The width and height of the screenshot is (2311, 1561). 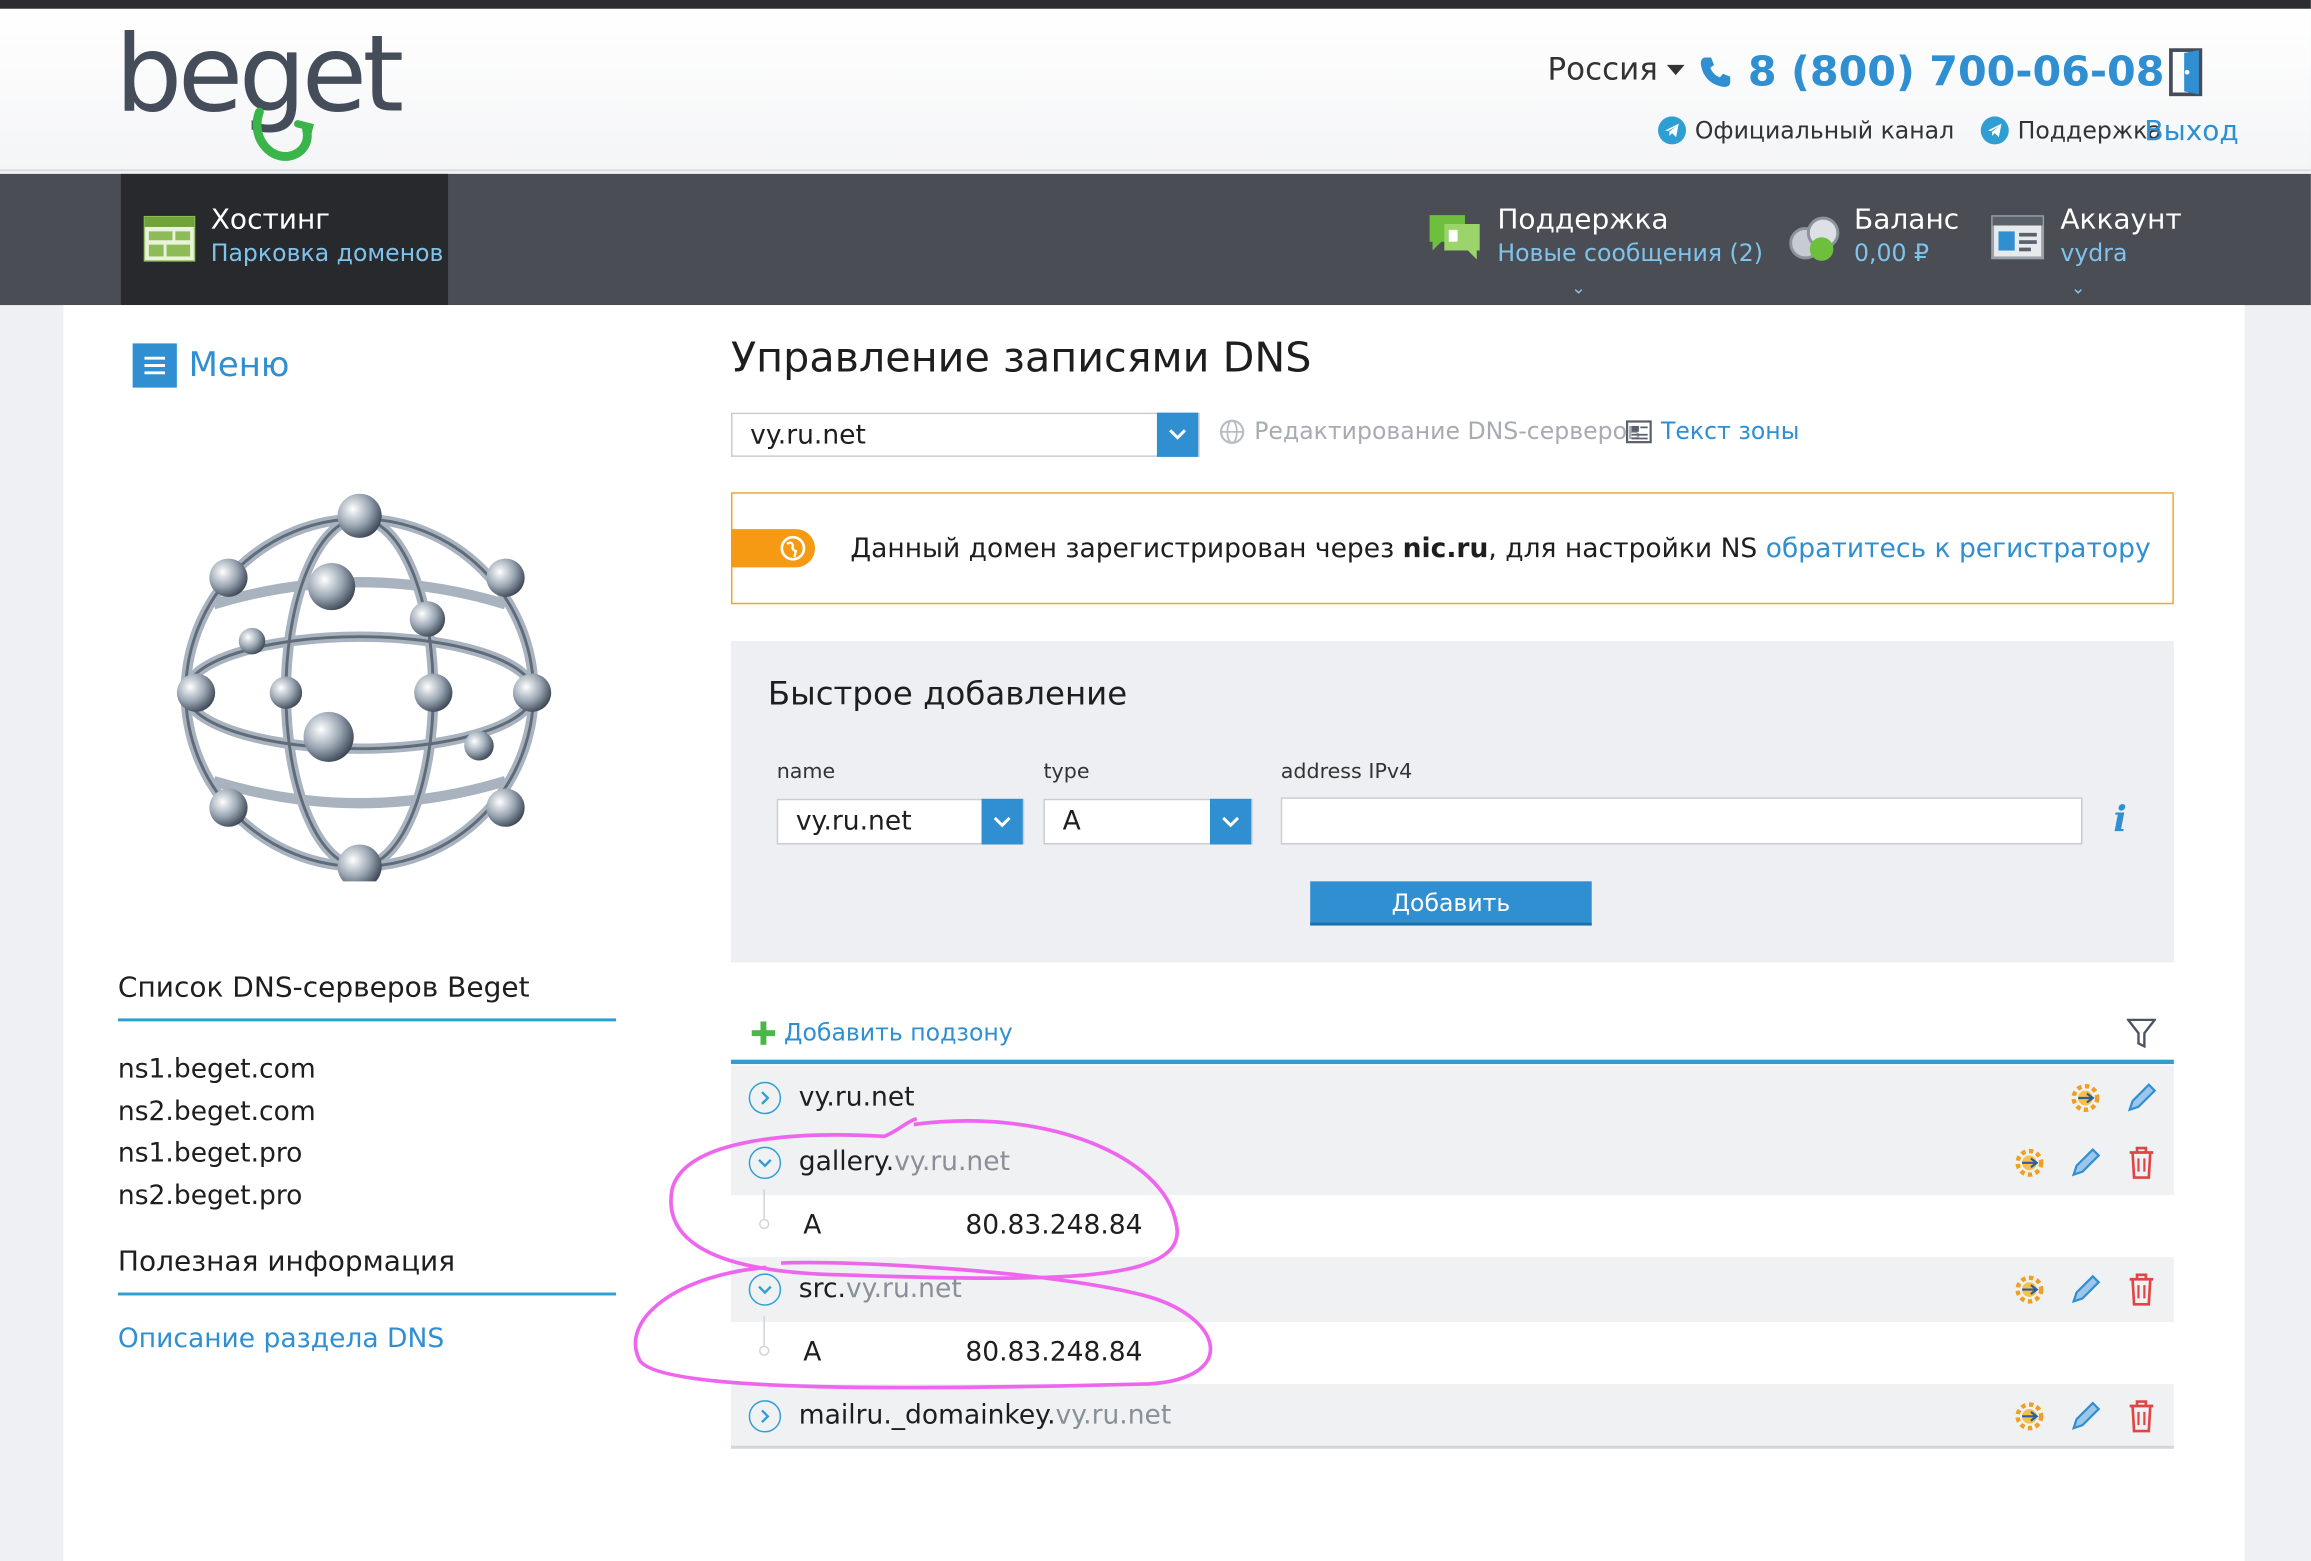 What do you see at coordinates (1054, 1225) in the screenshot?
I see `record-value: 80.83.248.84` at bounding box center [1054, 1225].